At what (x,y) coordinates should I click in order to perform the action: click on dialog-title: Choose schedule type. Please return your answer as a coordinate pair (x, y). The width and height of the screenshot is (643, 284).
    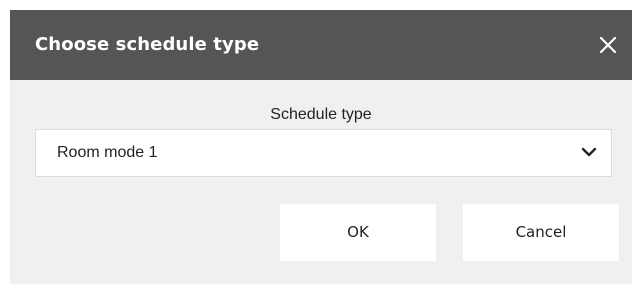
    Looking at the image, I should click on (147, 44).